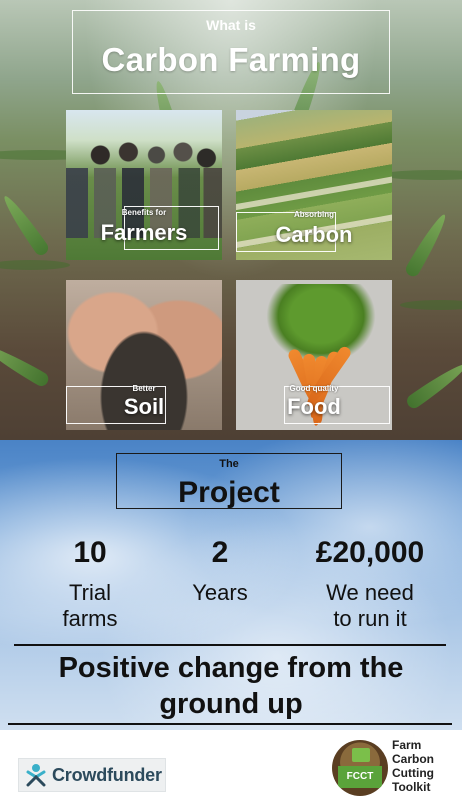  What do you see at coordinates (144, 212) in the screenshot?
I see `tile-farmers-kicker: Benefits for` at bounding box center [144, 212].